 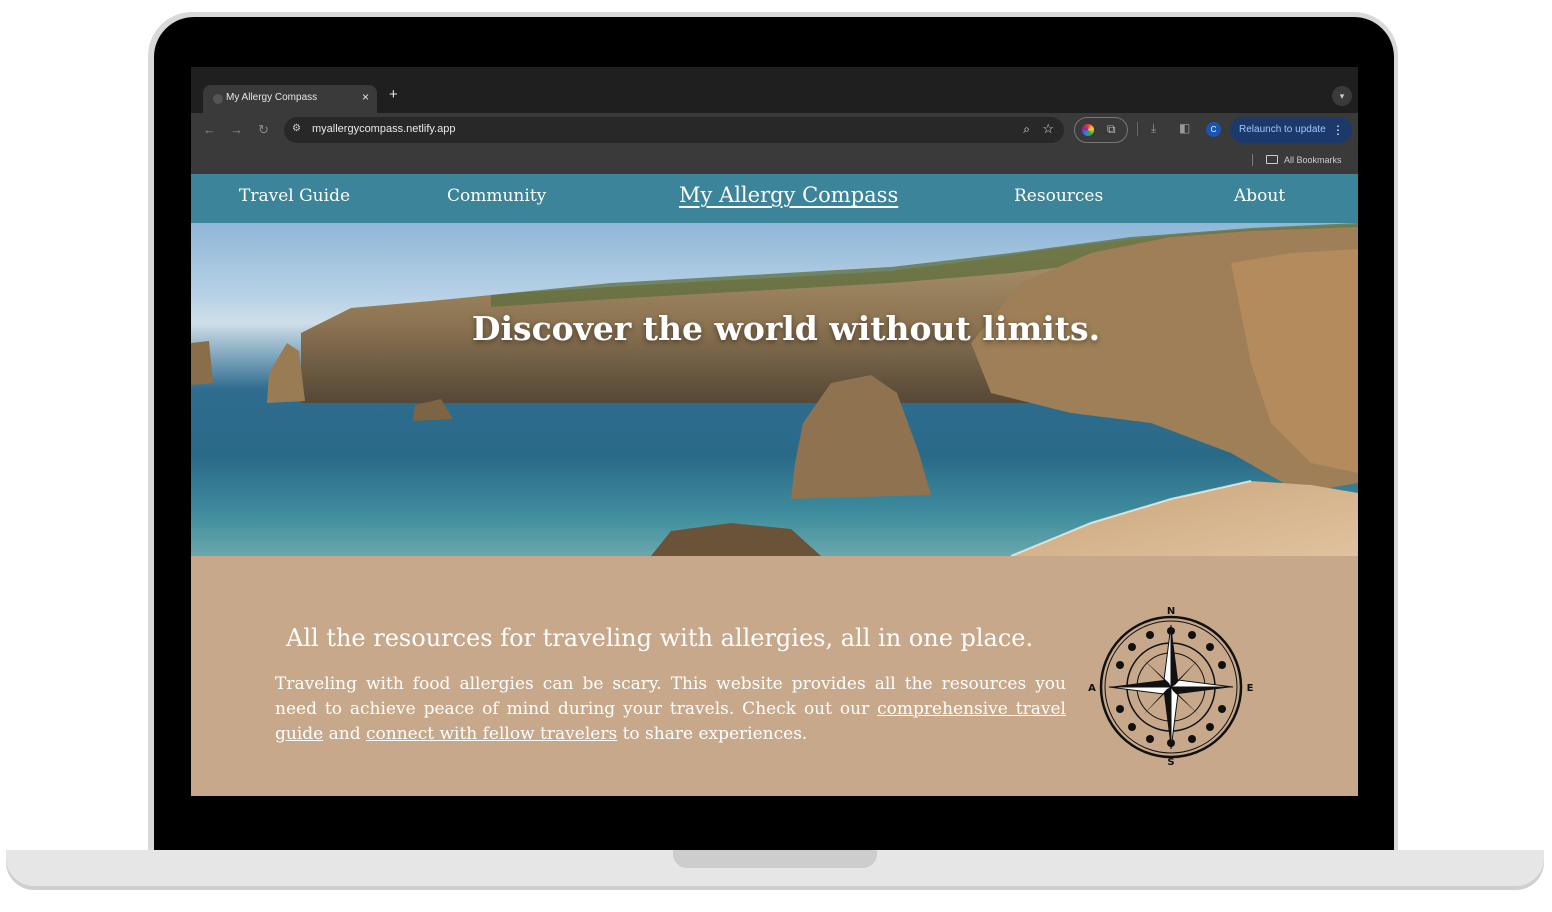 What do you see at coordinates (1048, 129) in the screenshot?
I see `bookmark-star-icon: ☆` at bounding box center [1048, 129].